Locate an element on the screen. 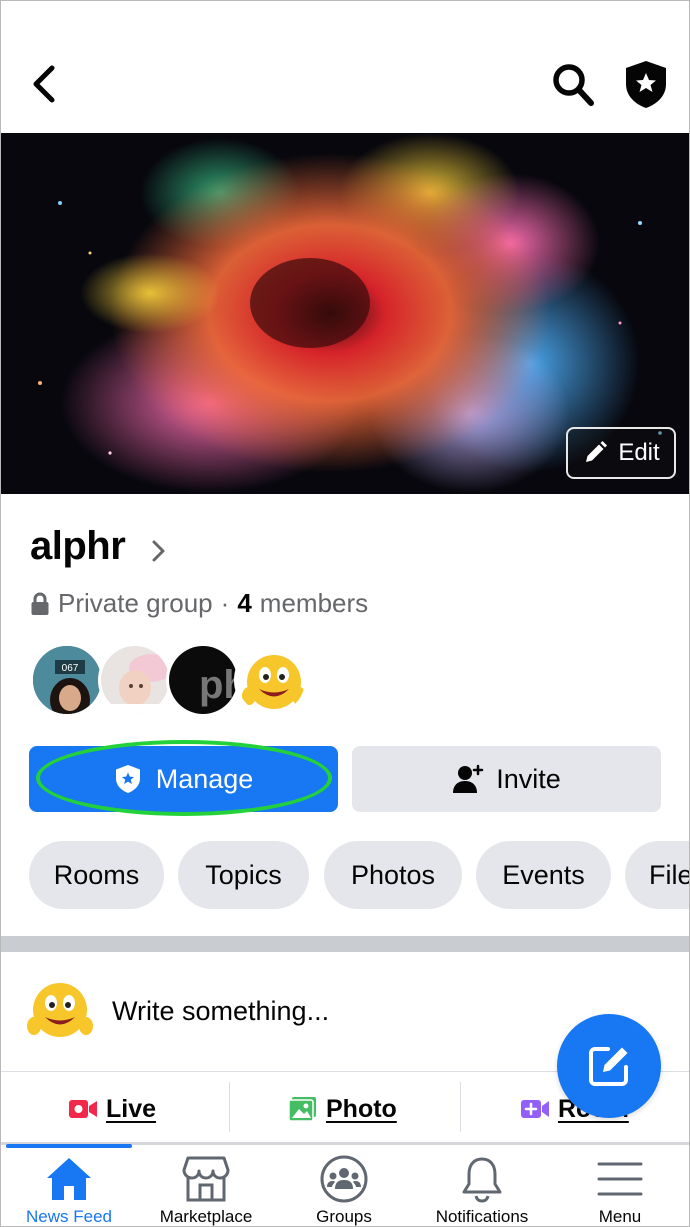  tab-menu: Menu is located at coordinates (620, 1188).